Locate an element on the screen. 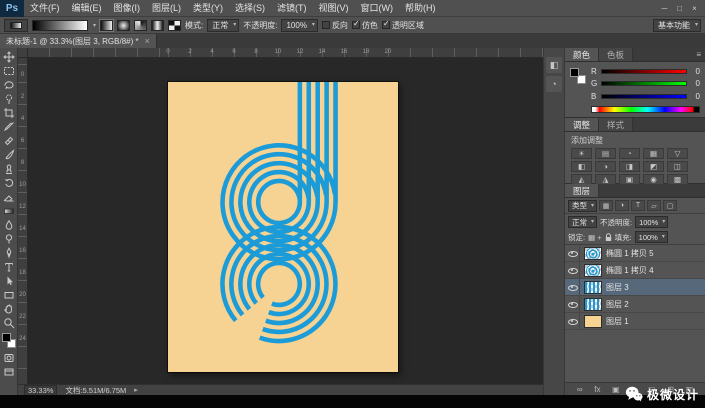 The image size is (705, 408). close-tab-icon: × is located at coordinates (147, 41).